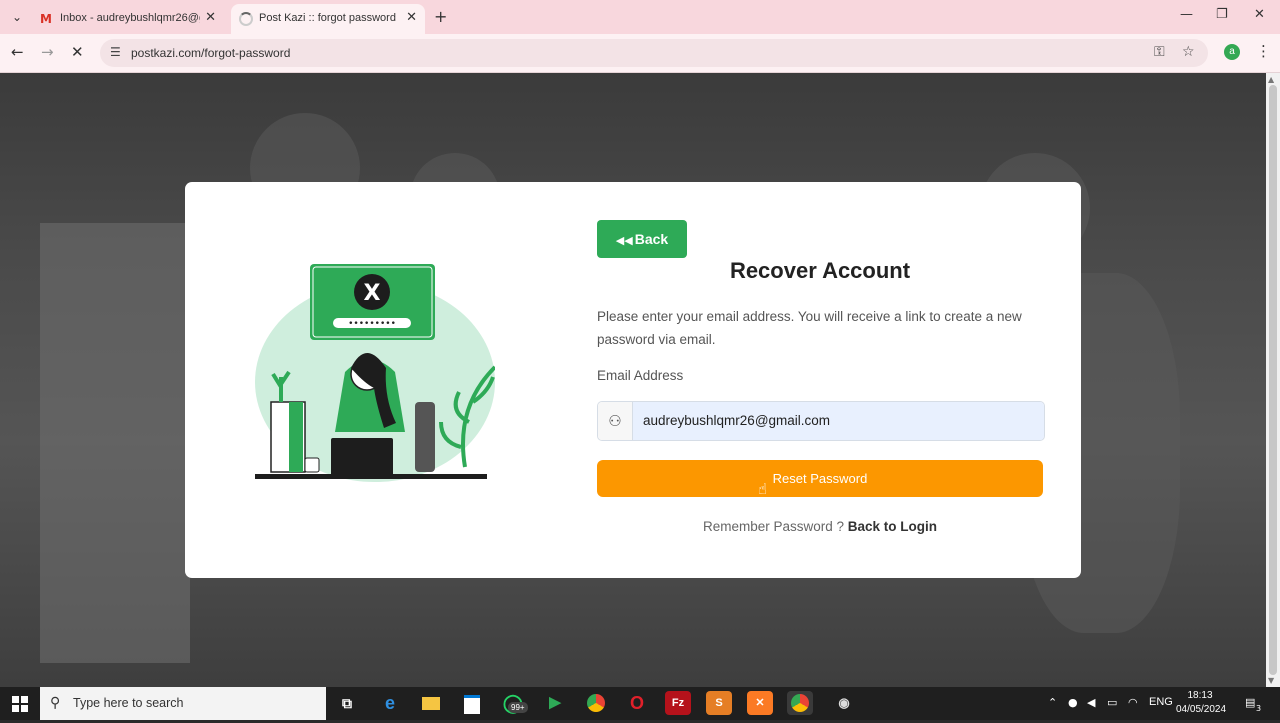 The width and height of the screenshot is (1280, 723). I want to click on hand-cursor-icon: ☝, so click(763, 489).